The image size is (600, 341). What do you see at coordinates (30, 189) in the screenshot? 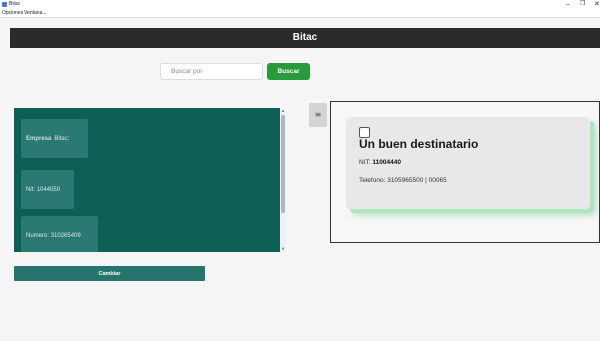
I see `nit-label: Nit` at bounding box center [30, 189].